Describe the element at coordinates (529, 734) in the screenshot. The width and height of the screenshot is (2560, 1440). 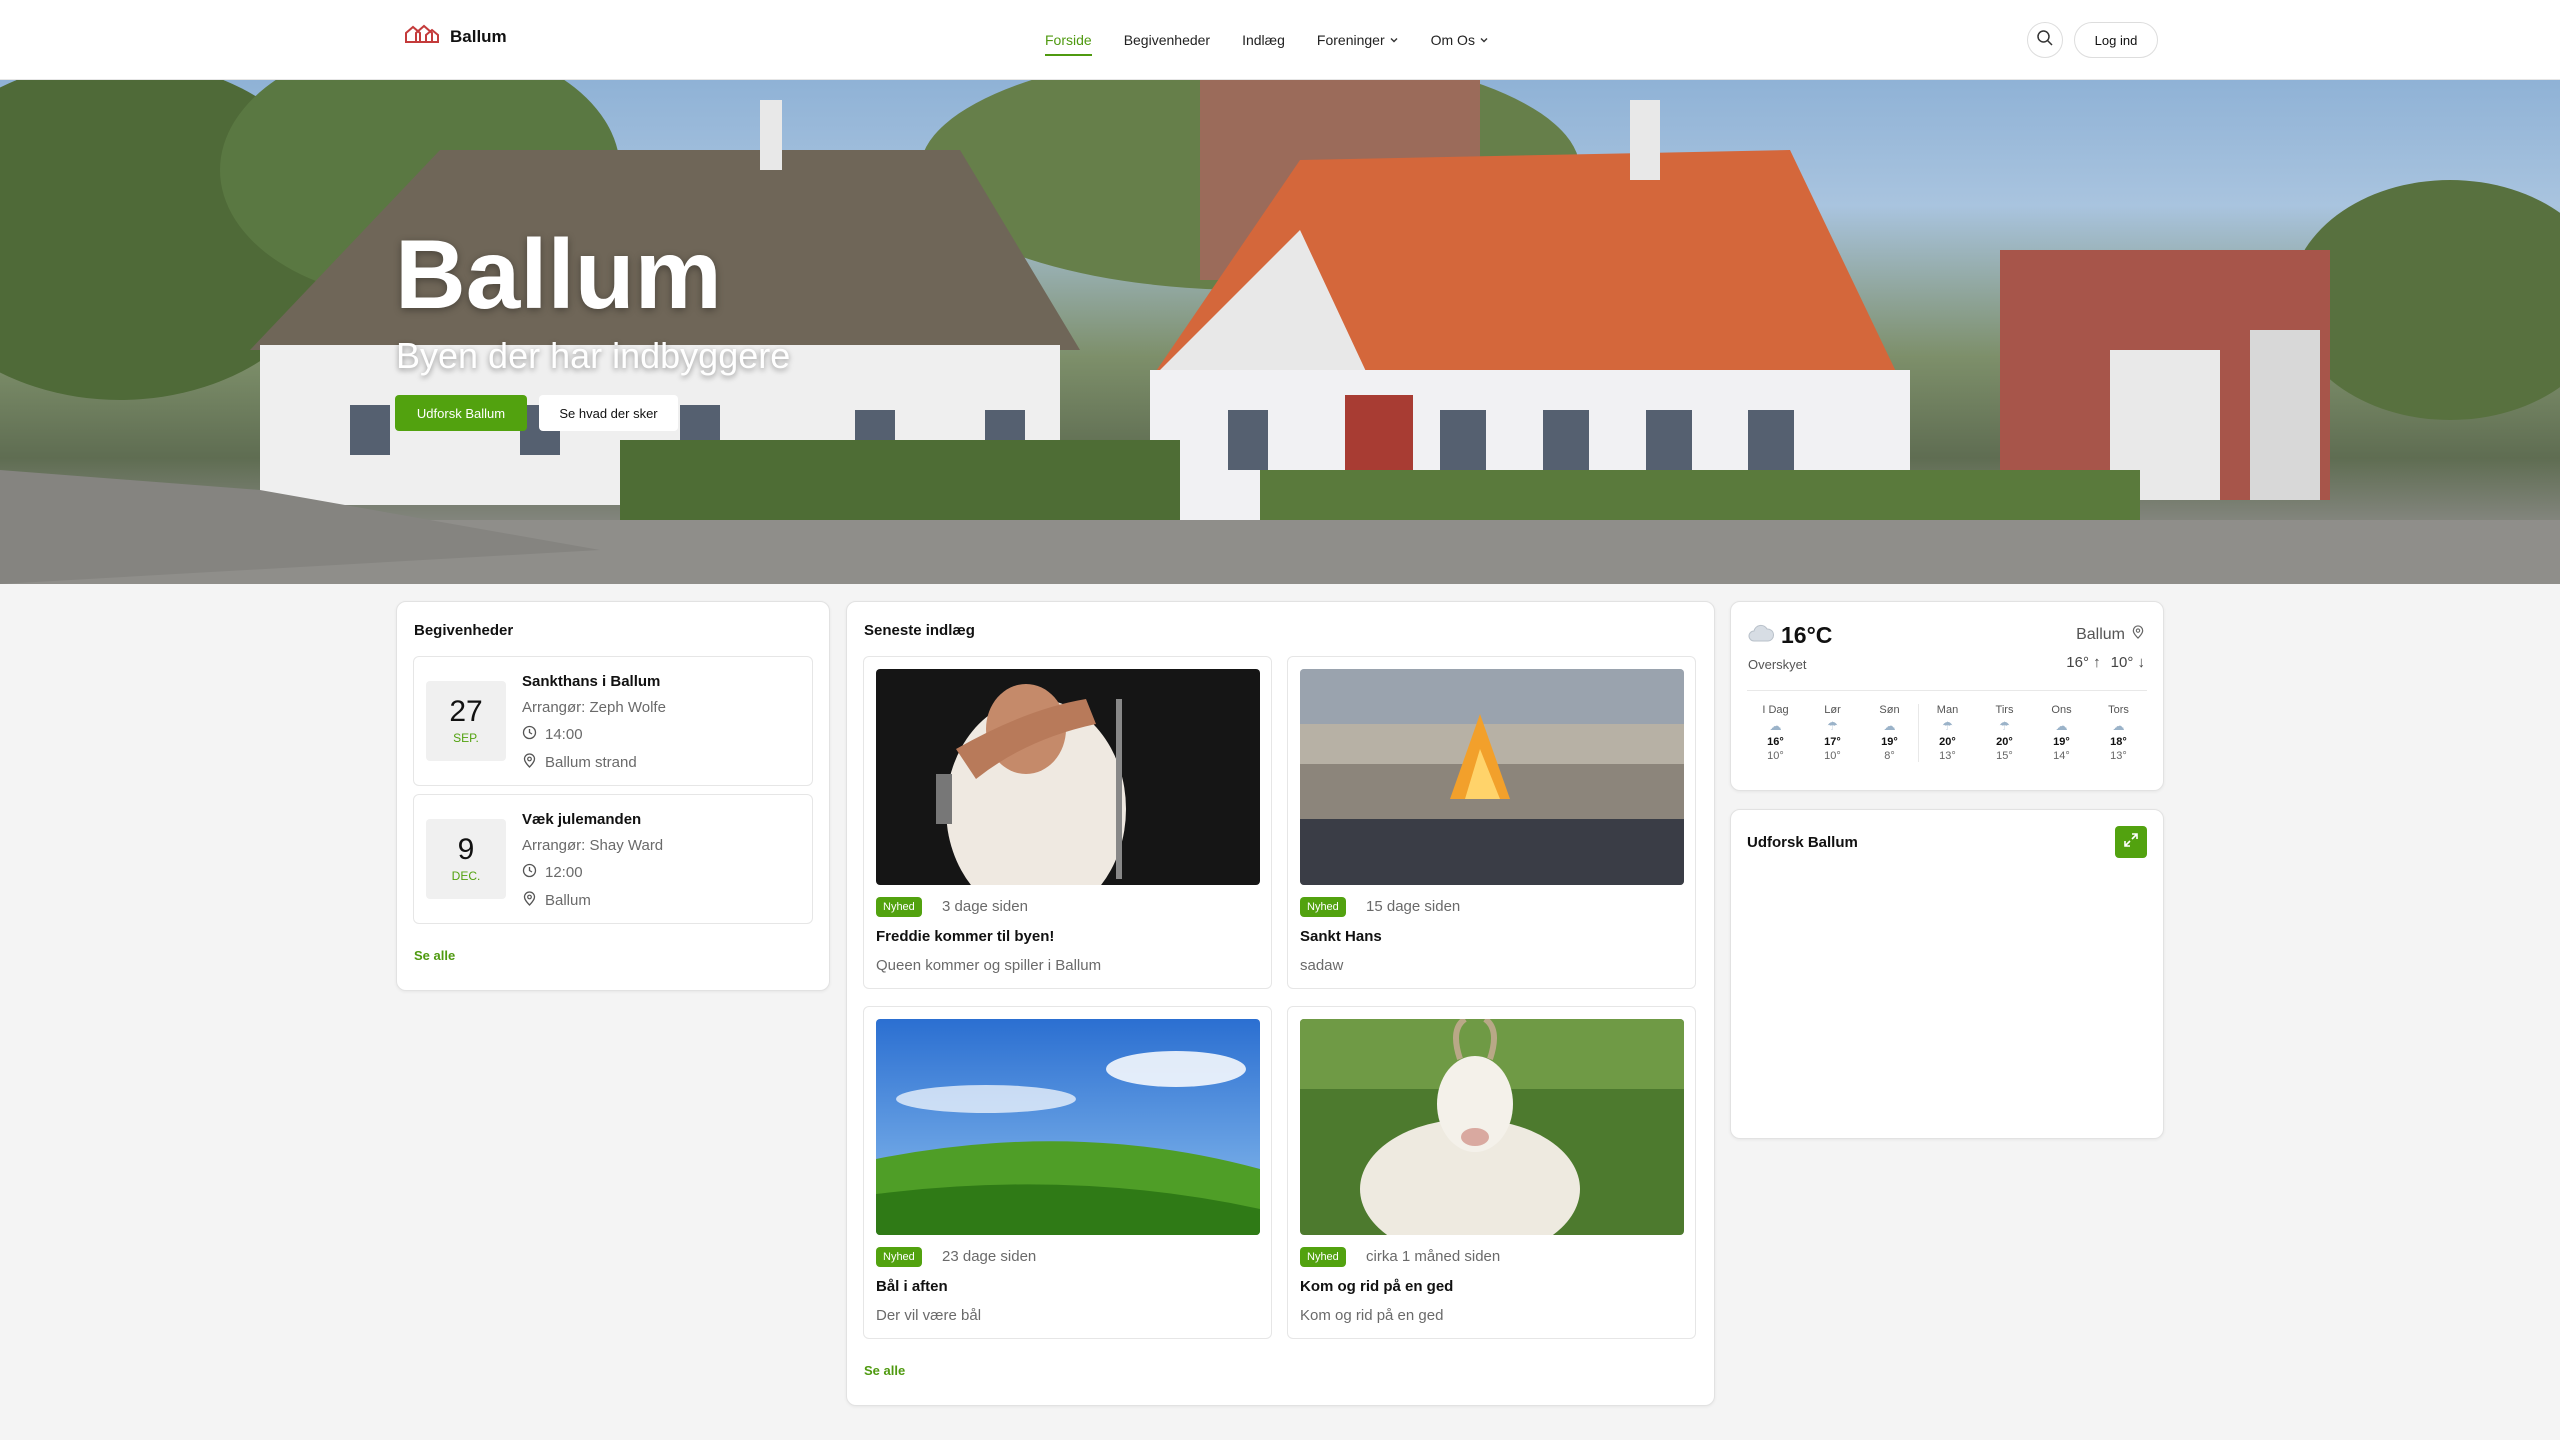
I see `clock-icon` at that location.